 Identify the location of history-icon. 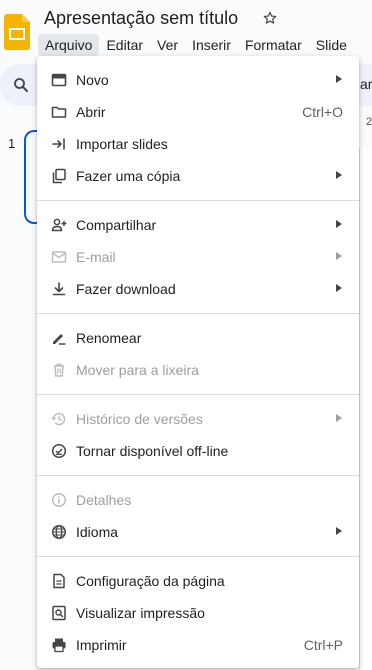
(58, 419).